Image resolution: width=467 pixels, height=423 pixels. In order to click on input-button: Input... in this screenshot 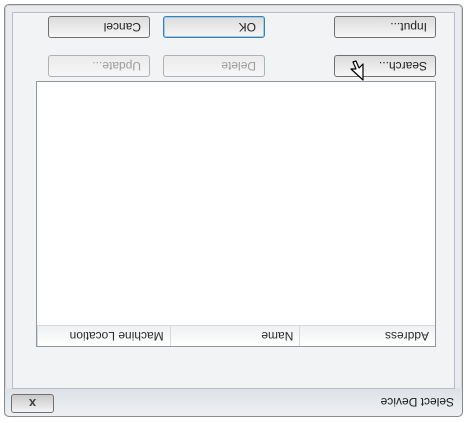, I will do `click(385, 27)`.